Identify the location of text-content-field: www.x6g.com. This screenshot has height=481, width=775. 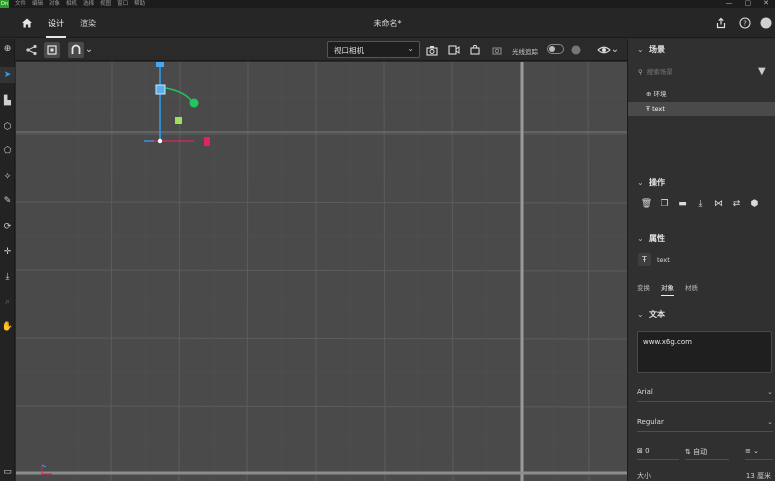
(704, 352).